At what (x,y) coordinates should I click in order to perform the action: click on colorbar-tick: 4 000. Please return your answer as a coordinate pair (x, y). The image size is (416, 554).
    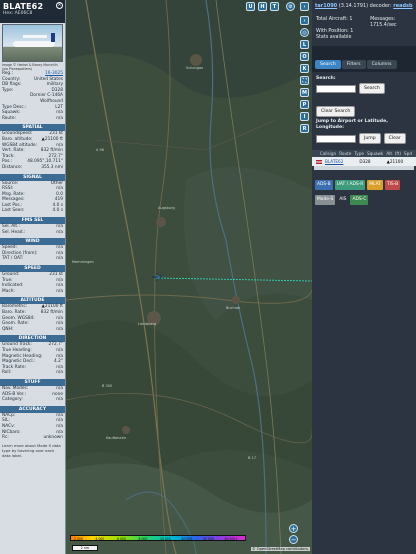
    Looking at the image, I should click on (100, 539).